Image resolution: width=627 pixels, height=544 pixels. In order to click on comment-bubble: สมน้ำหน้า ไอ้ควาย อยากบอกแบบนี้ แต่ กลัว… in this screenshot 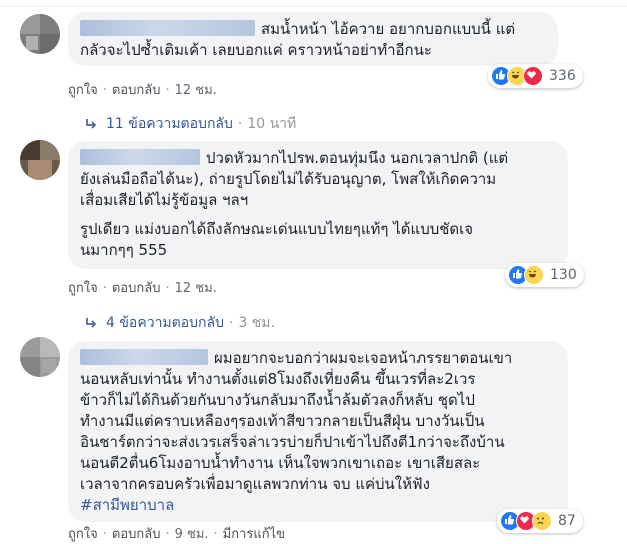, I will do `click(313, 39)`.